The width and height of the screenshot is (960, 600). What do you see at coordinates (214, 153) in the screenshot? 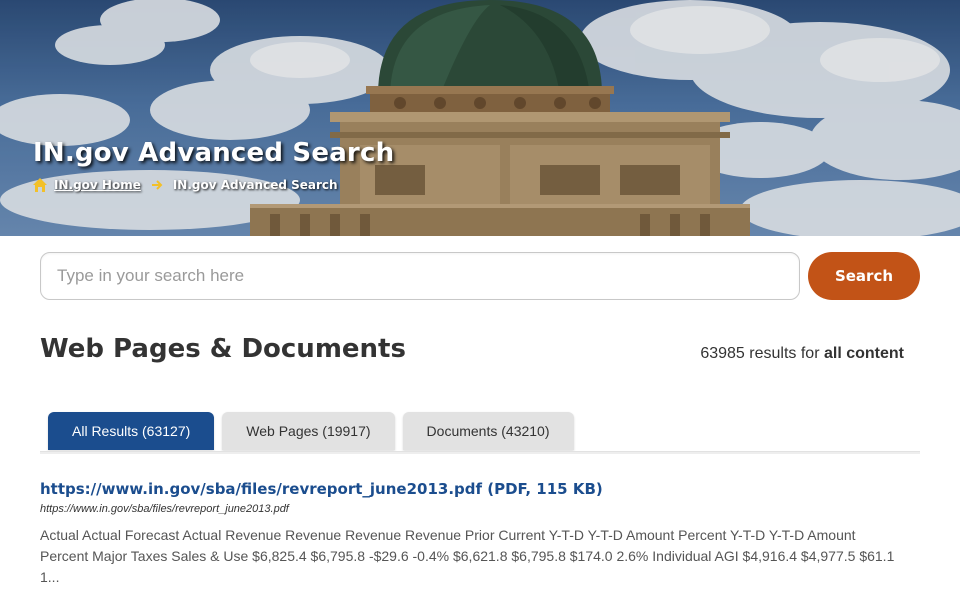
I see `page-title: IN.gov Advanced Search` at bounding box center [214, 153].